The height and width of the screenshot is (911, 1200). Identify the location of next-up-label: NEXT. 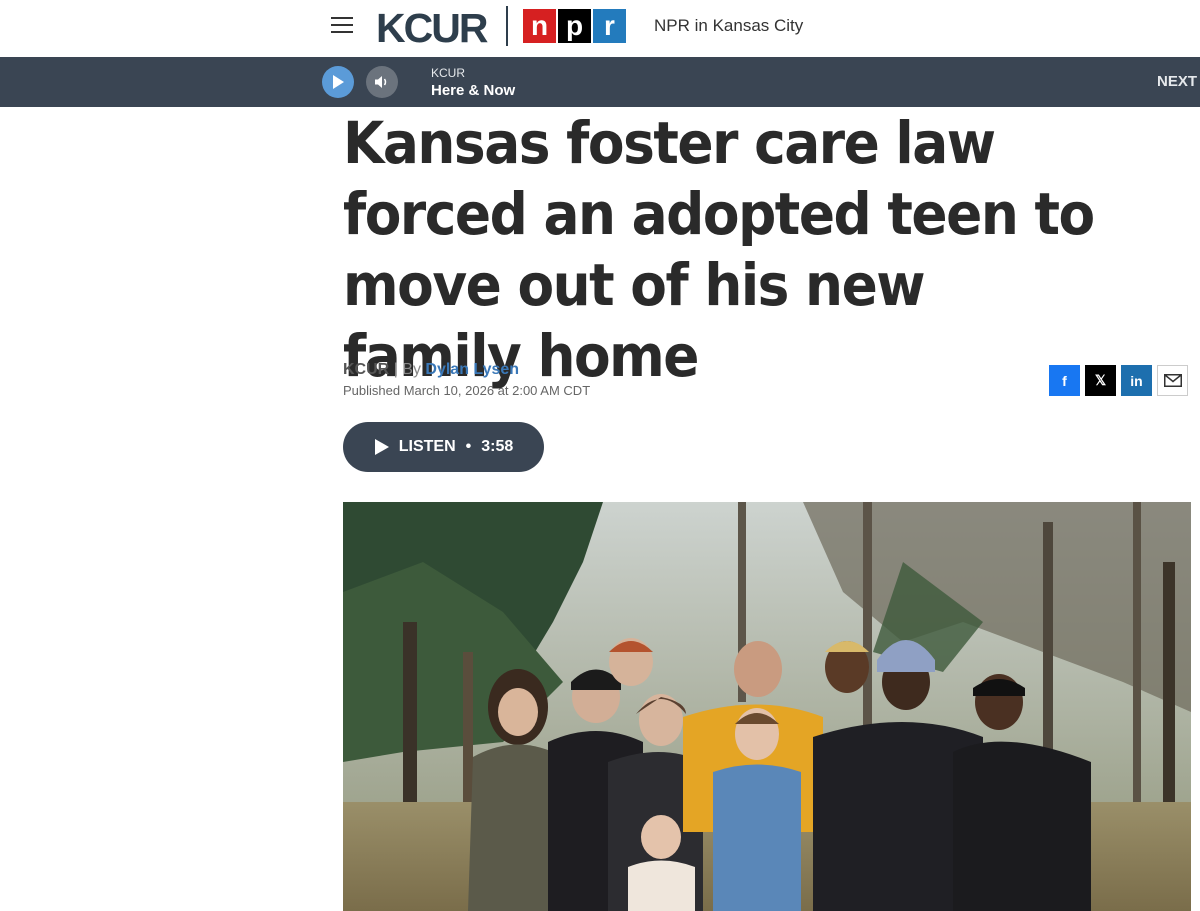
(1177, 81).